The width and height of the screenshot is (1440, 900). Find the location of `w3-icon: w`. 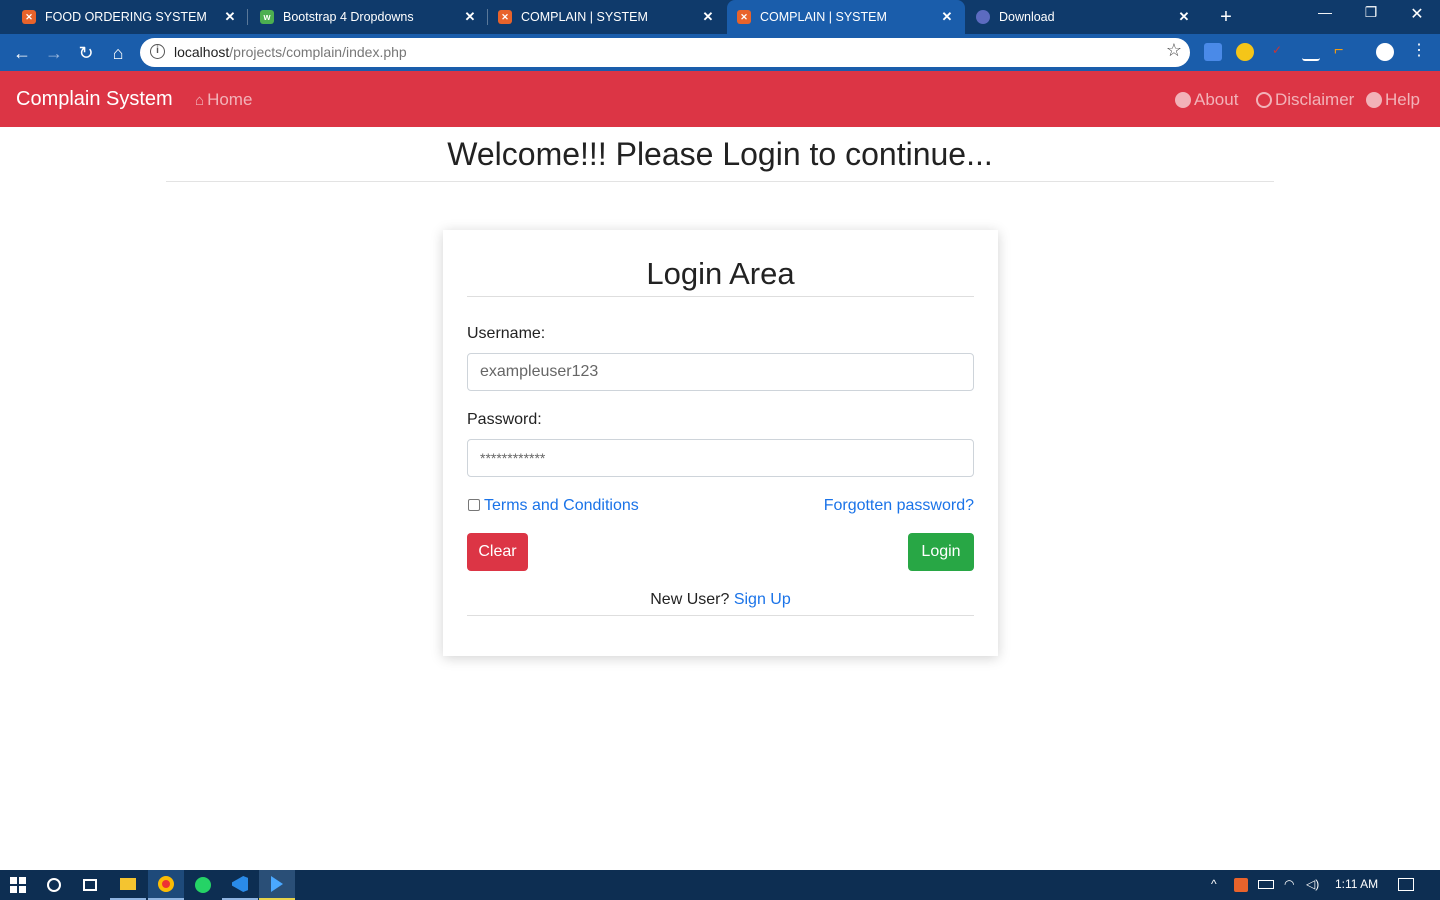

w3-icon: w is located at coordinates (267, 17).